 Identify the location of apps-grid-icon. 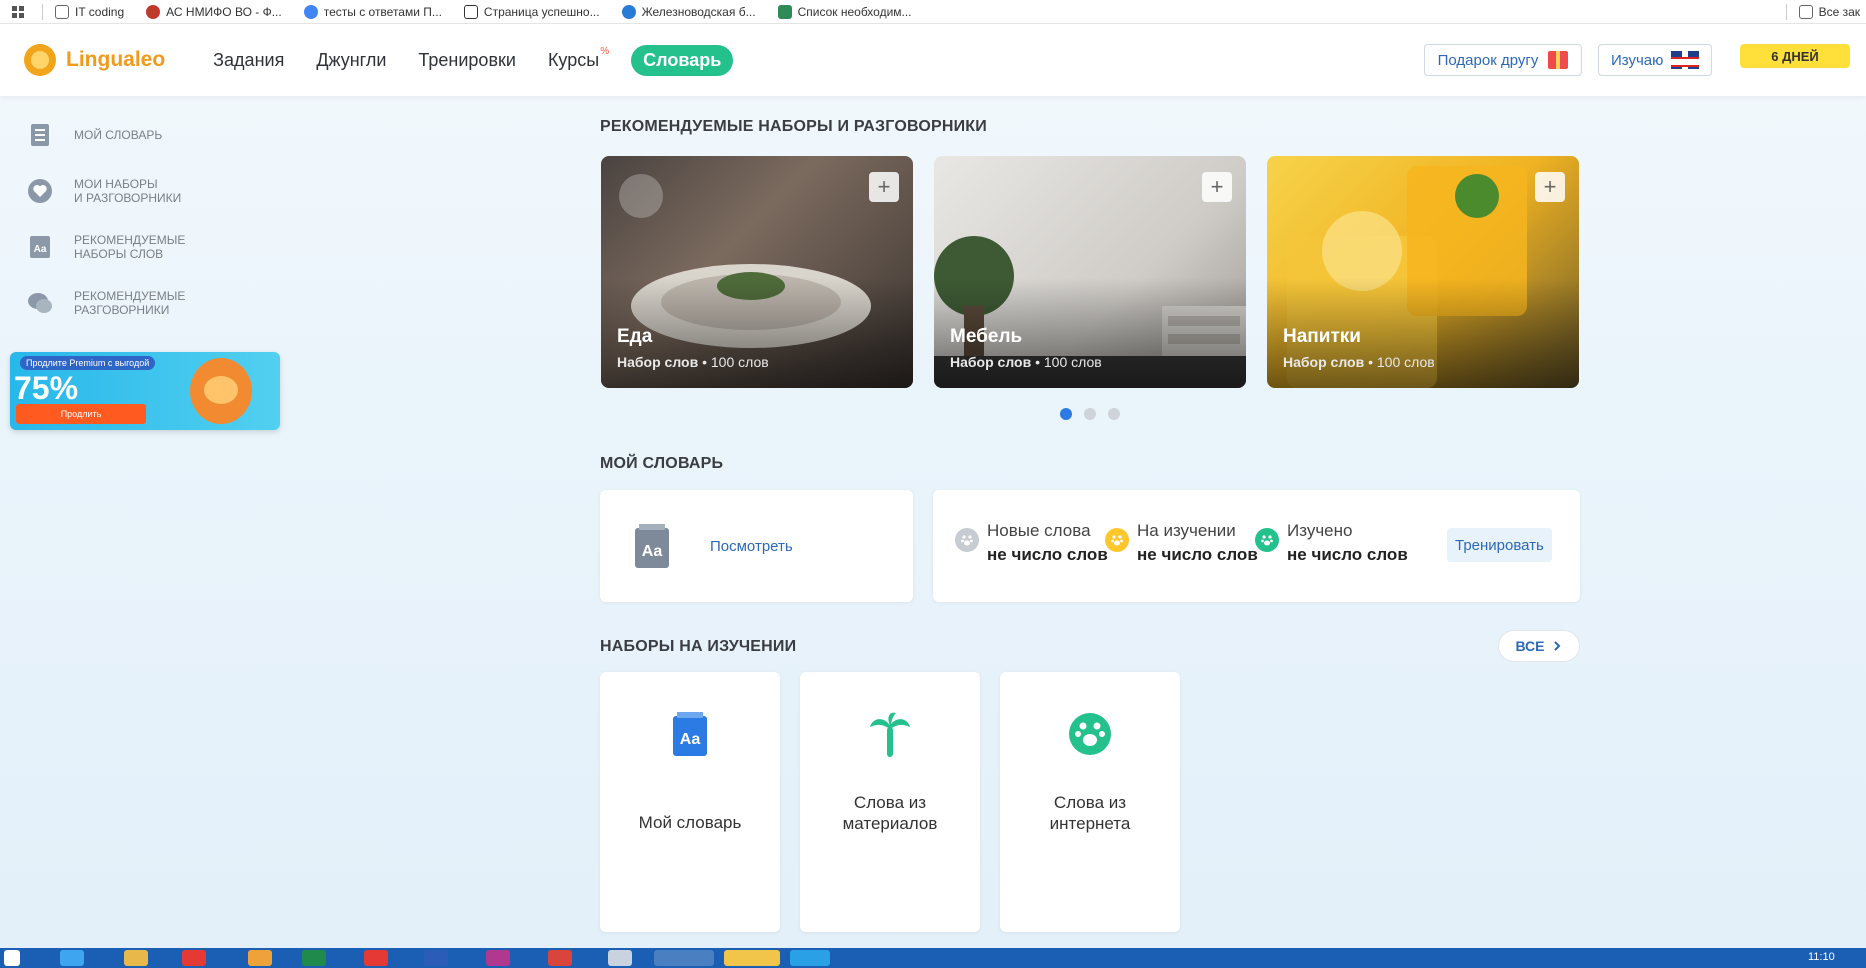
(18, 11).